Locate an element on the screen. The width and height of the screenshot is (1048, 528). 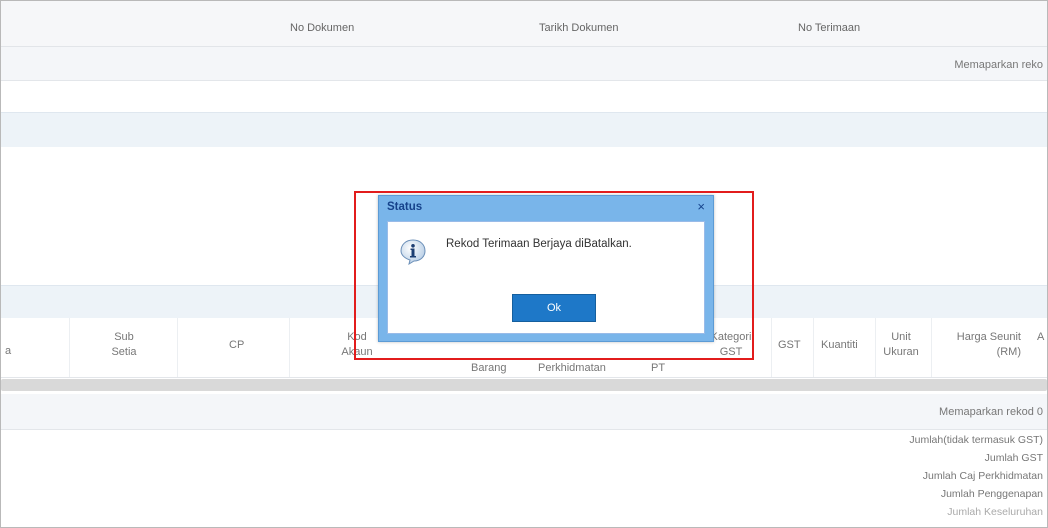
col-cp: CP is located at coordinates (236, 345).